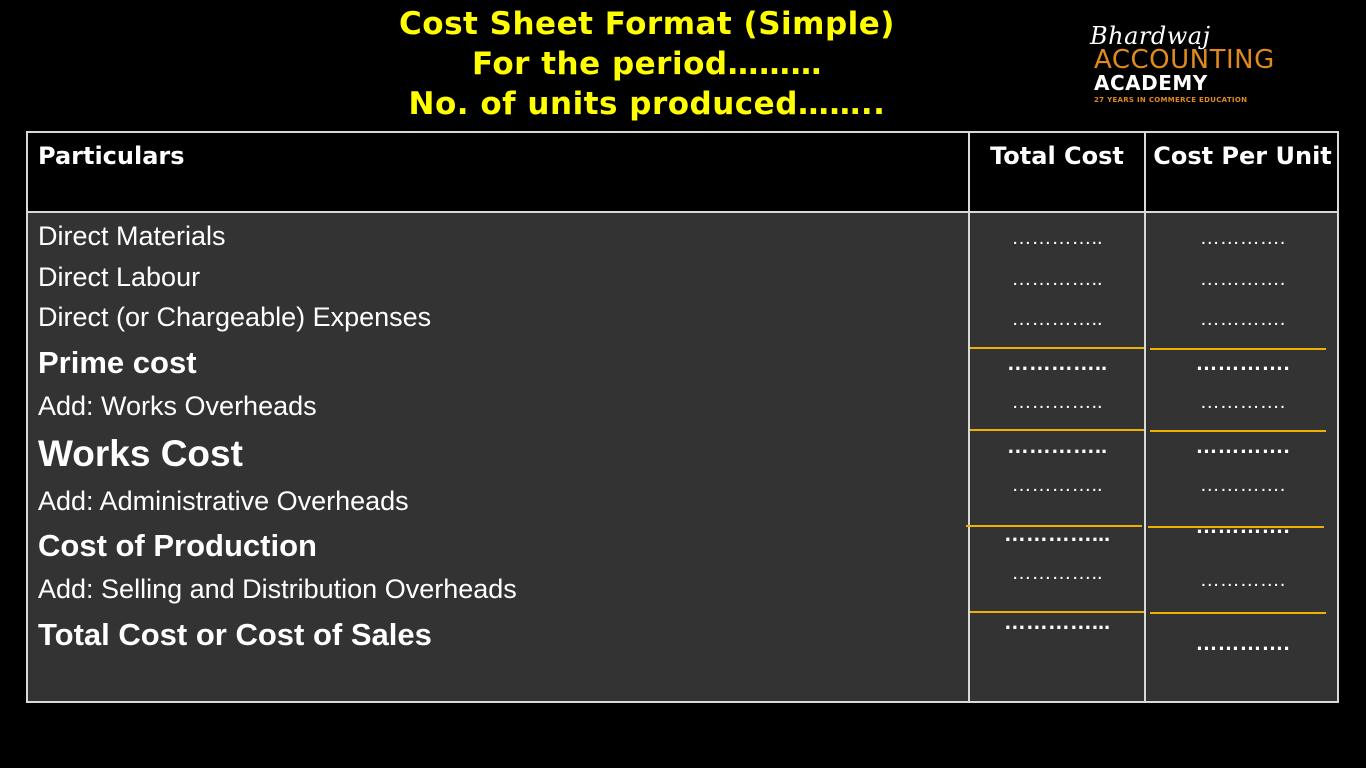 The height and width of the screenshot is (768, 1366). I want to click on column-divider, so click(1145, 417).